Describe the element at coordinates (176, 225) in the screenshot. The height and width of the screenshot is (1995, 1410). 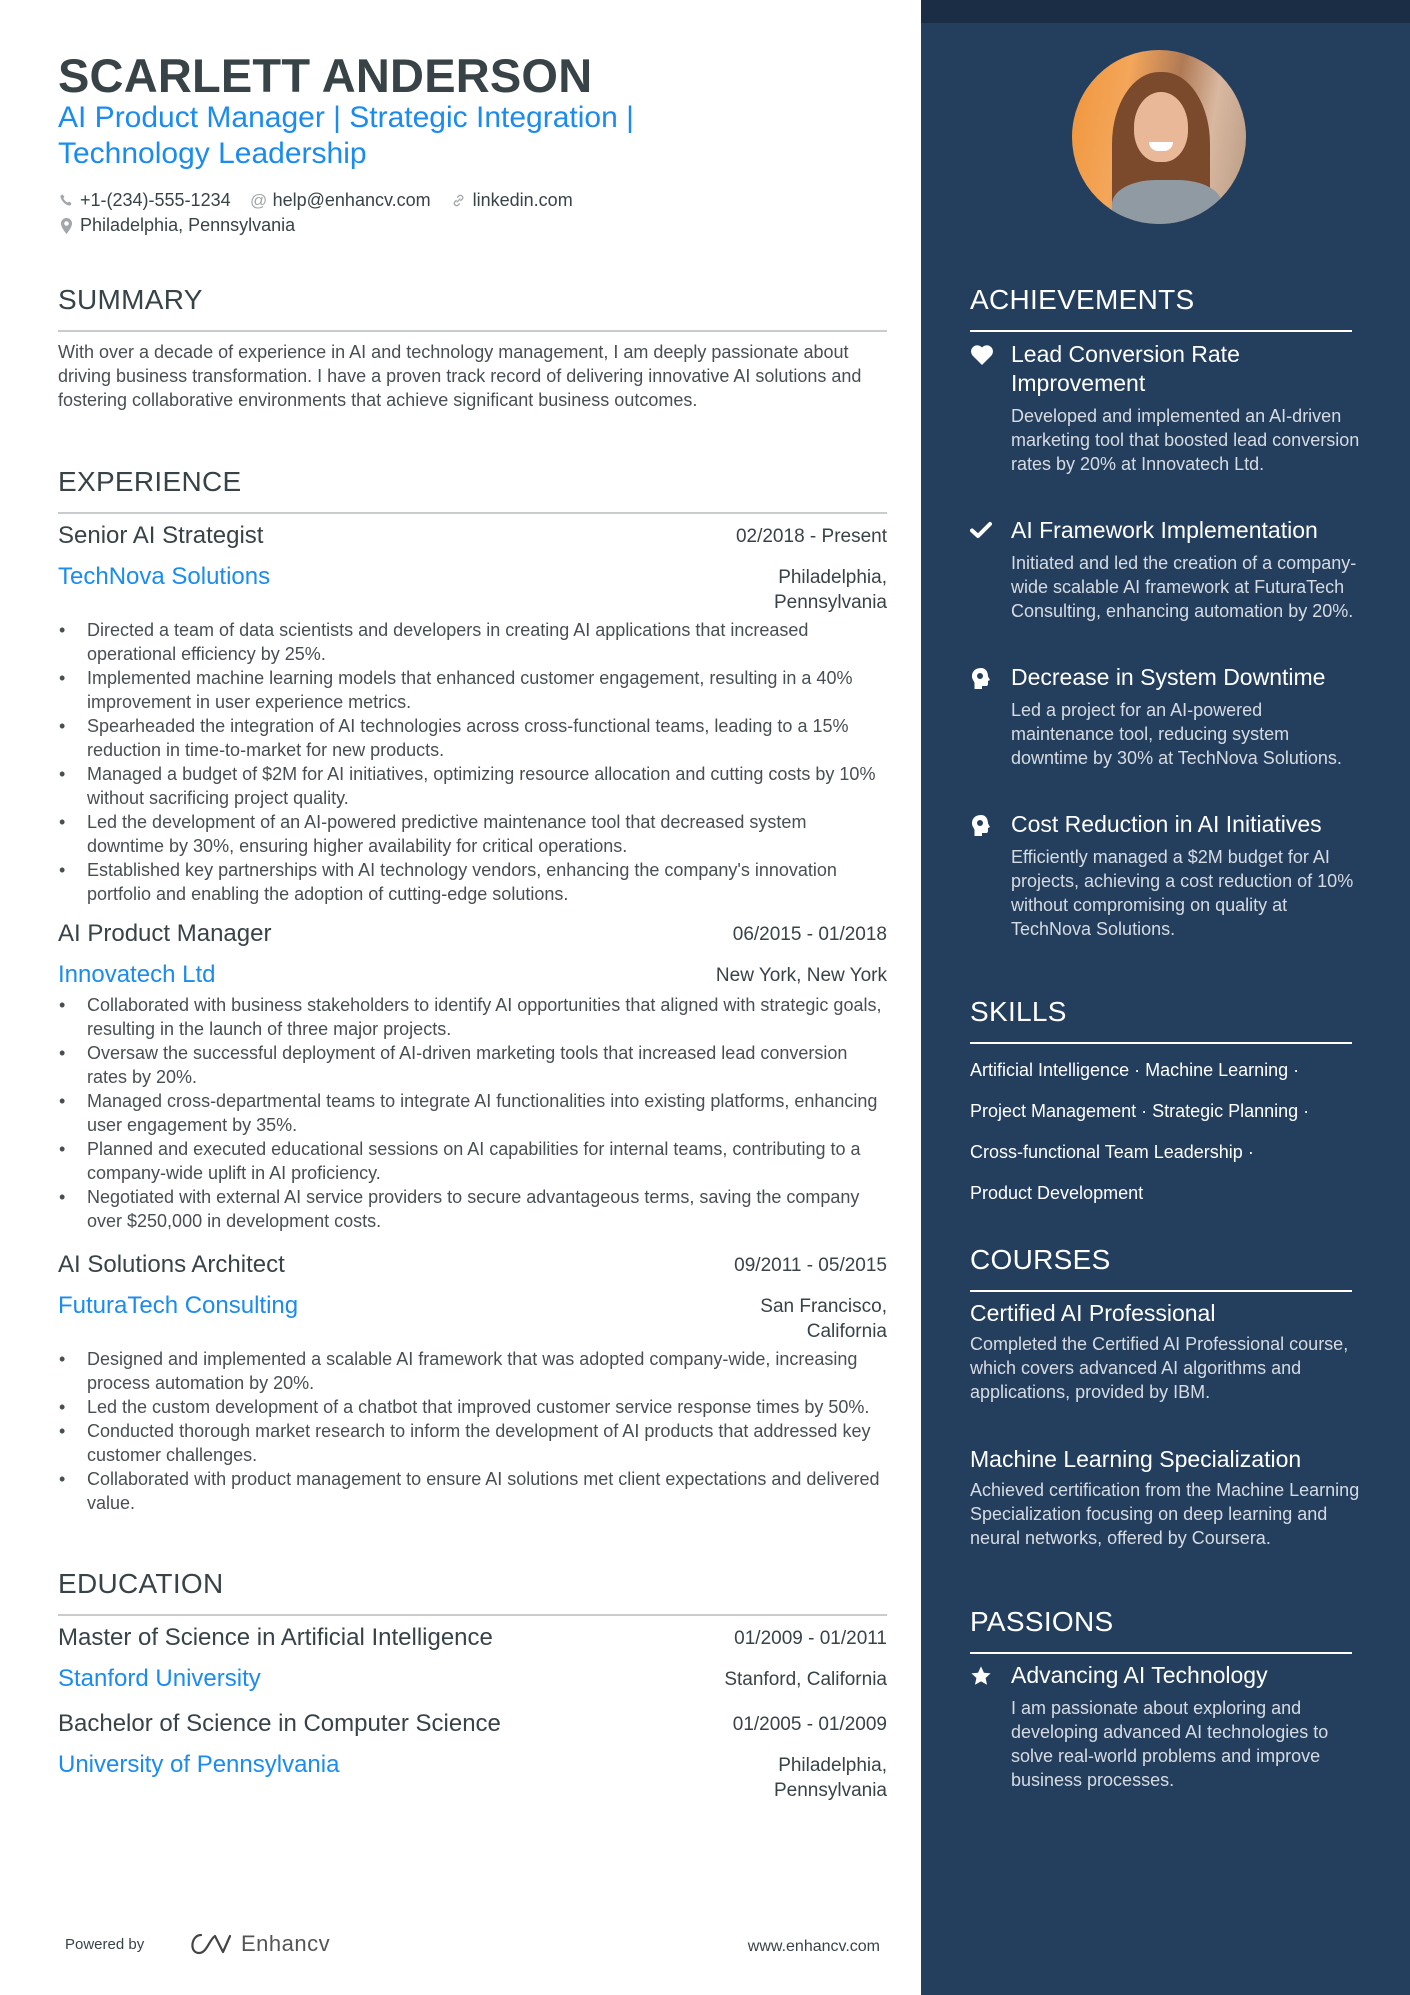
I see `contact-location: Philadelphia, Pennsylvania` at that location.